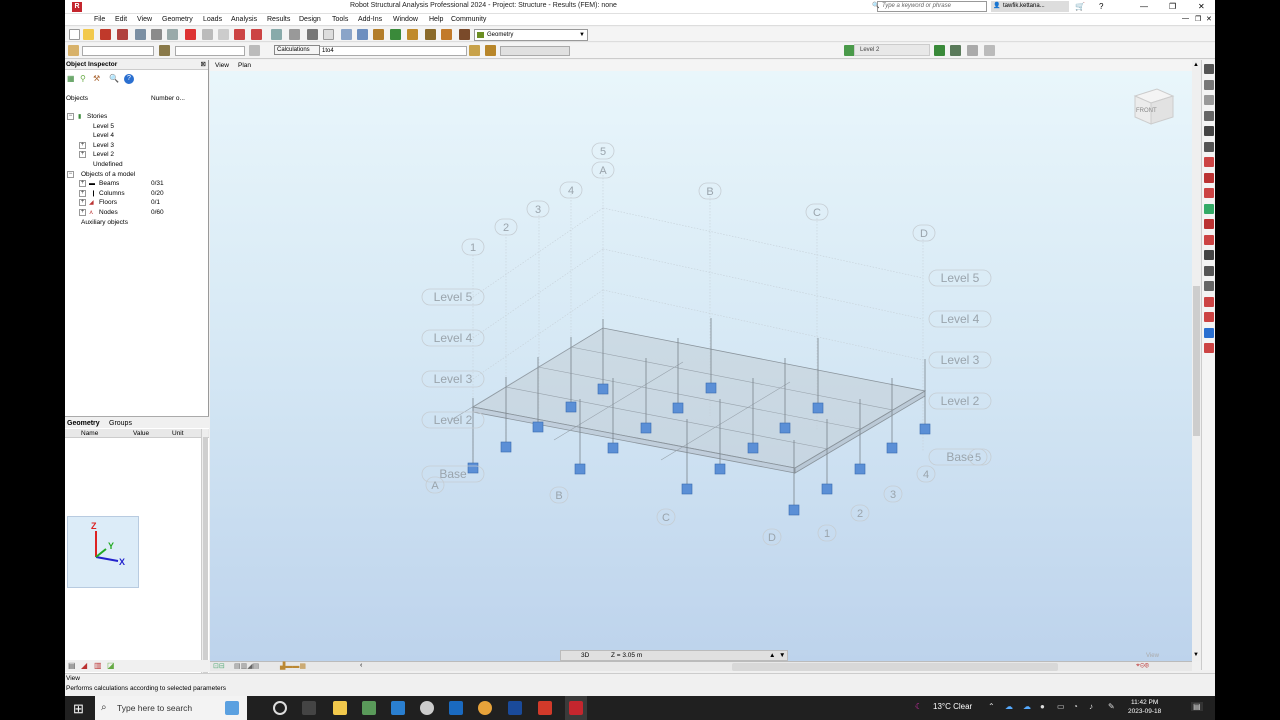 This screenshot has height=720, width=1280. I want to click on cloud-icon: ☁, so click(1009, 706).